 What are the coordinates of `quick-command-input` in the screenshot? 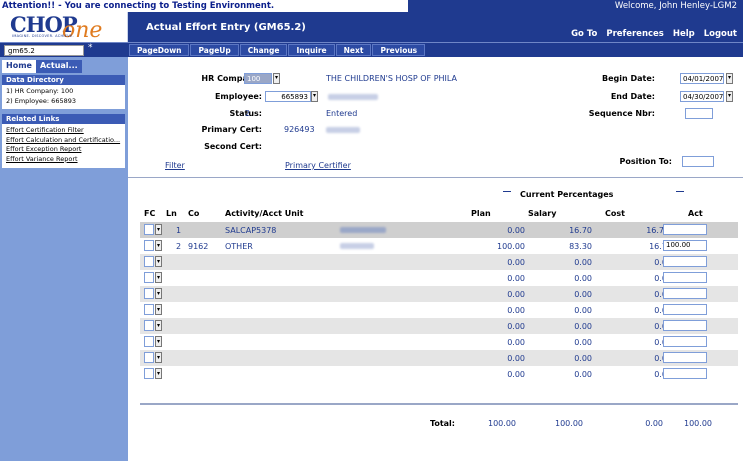 It's located at (44, 50).